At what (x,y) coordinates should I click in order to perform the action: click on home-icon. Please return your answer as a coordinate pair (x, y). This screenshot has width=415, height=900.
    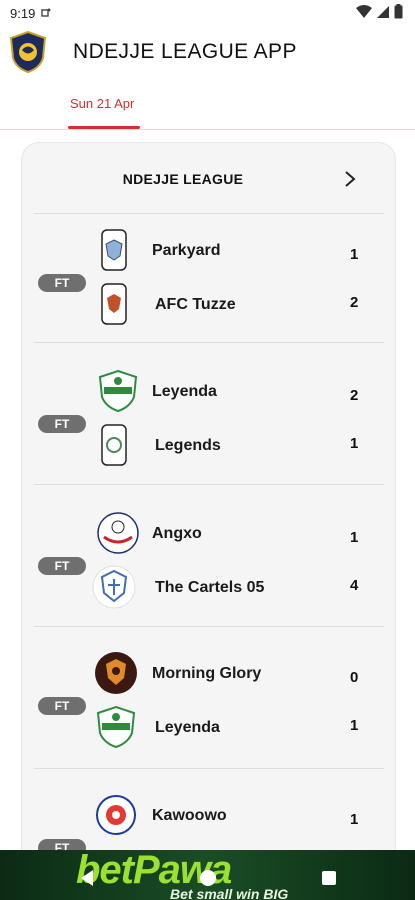
    Looking at the image, I should click on (208, 880).